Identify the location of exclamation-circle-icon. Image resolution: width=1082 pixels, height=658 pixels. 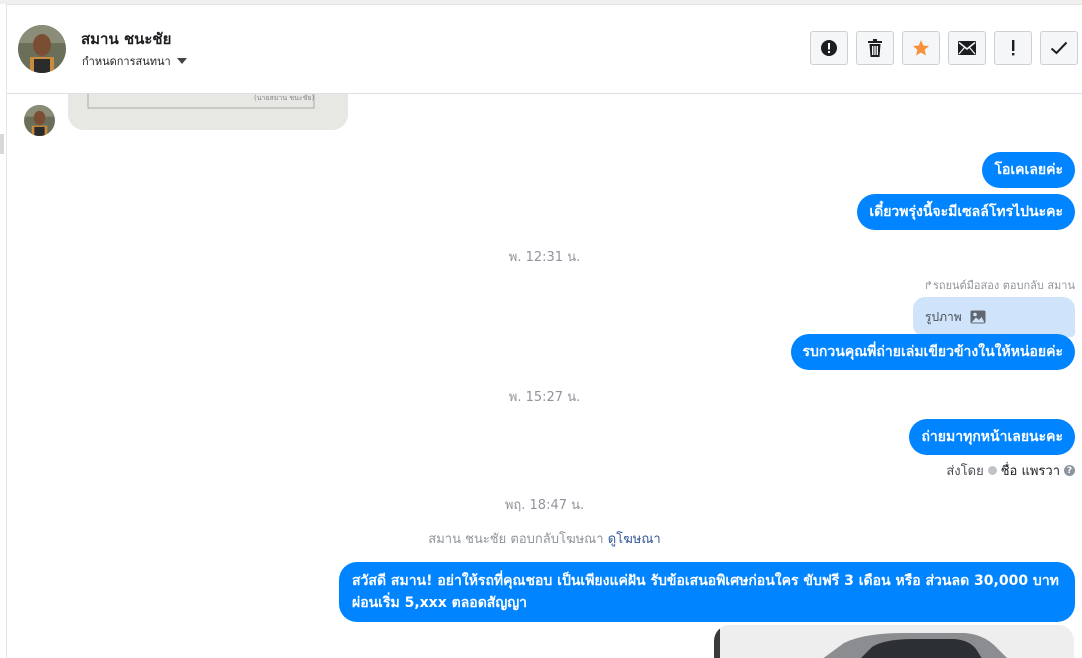
(829, 48).